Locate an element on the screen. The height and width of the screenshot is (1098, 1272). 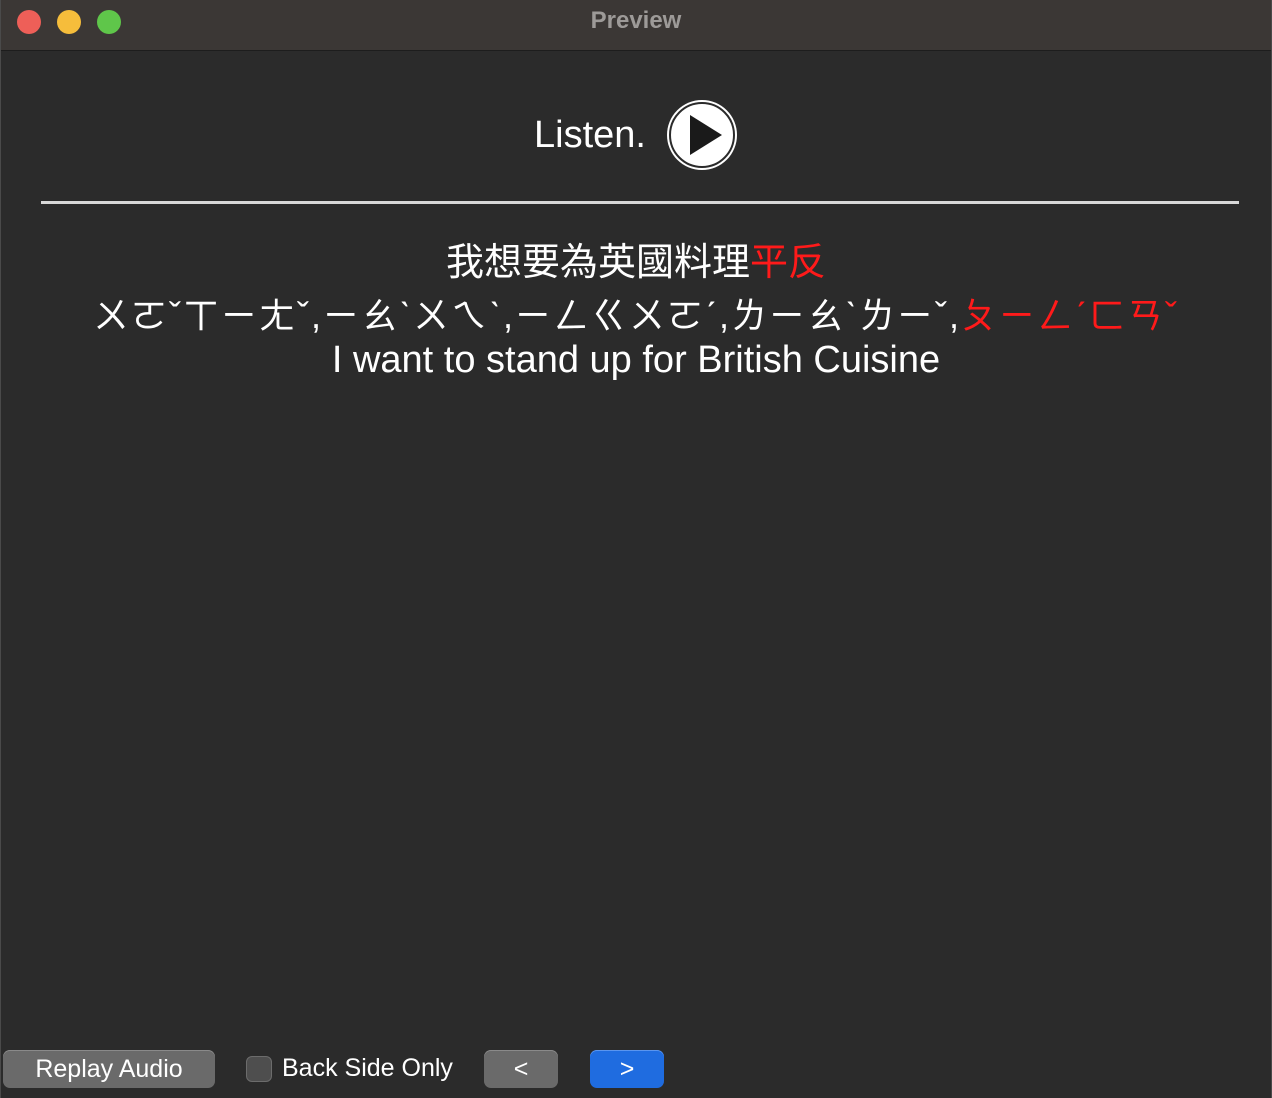
english-translation: I want to stand up for British Cuisine is located at coordinates (636, 360).